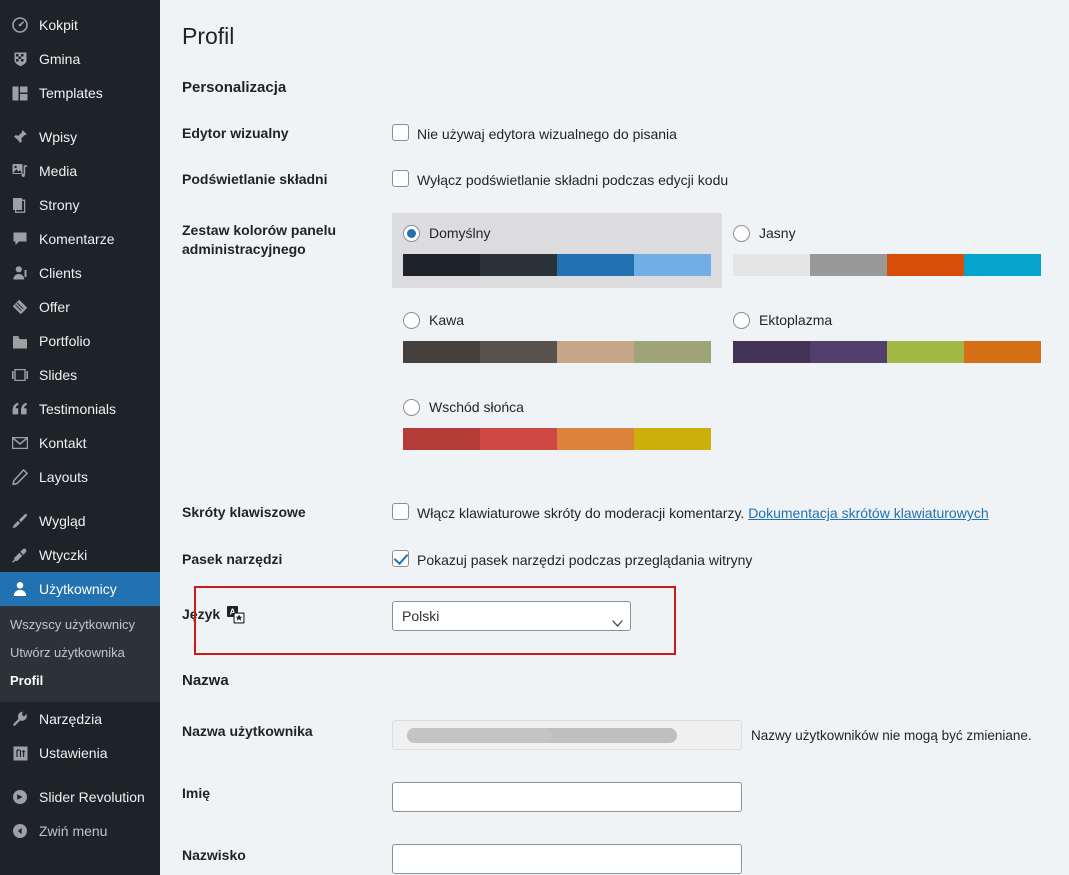 This screenshot has width=1069, height=875. Describe the element at coordinates (20, 273) in the screenshot. I see `user-icon` at that location.